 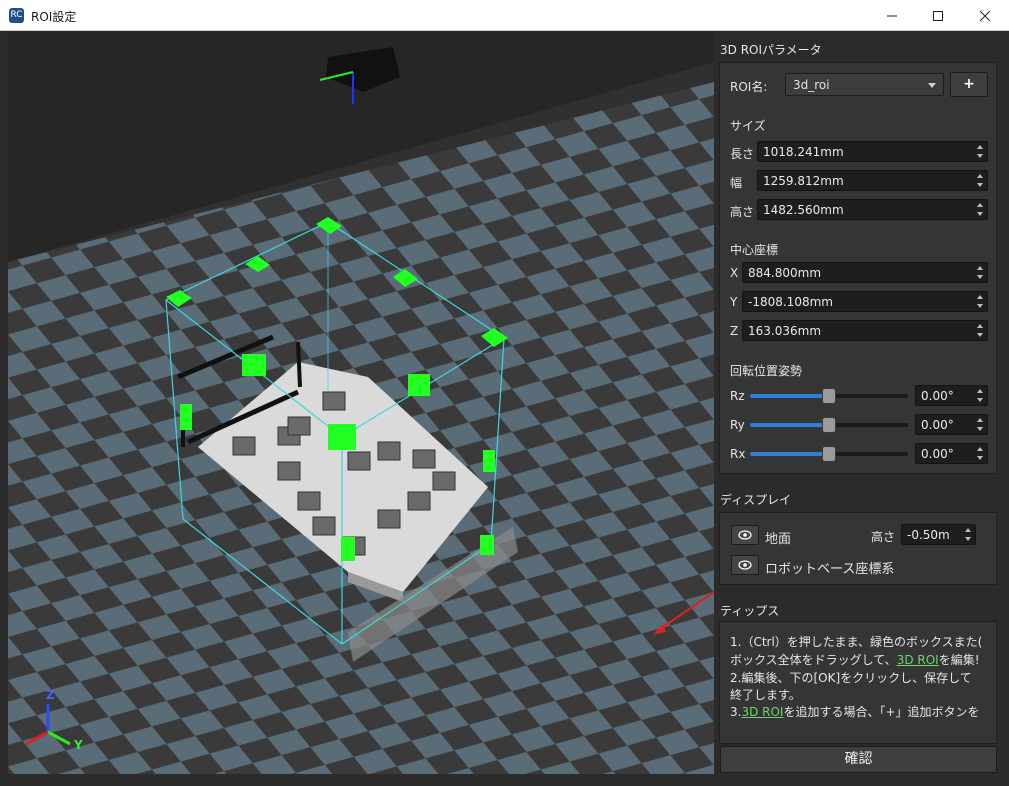 I want to click on size-length-field: 1018.241mm, so click(x=872, y=151).